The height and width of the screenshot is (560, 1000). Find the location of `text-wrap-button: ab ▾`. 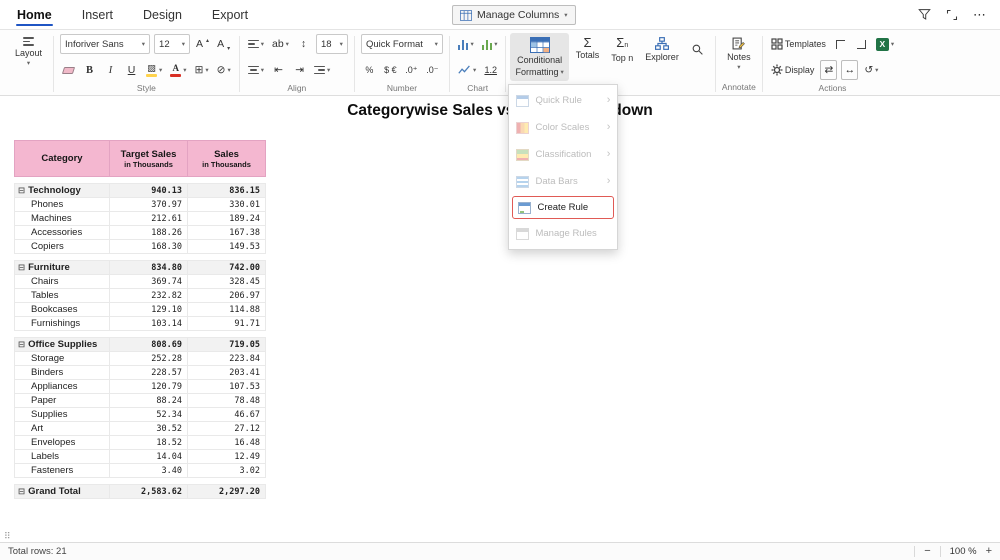

text-wrap-button: ab ▾ is located at coordinates (280, 44).